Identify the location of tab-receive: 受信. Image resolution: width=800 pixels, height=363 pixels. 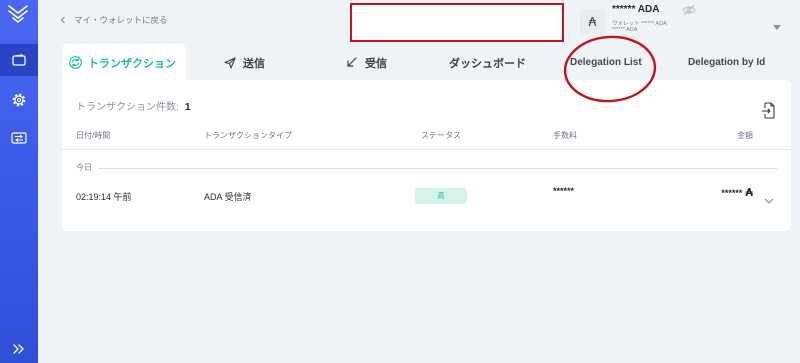
(366, 62).